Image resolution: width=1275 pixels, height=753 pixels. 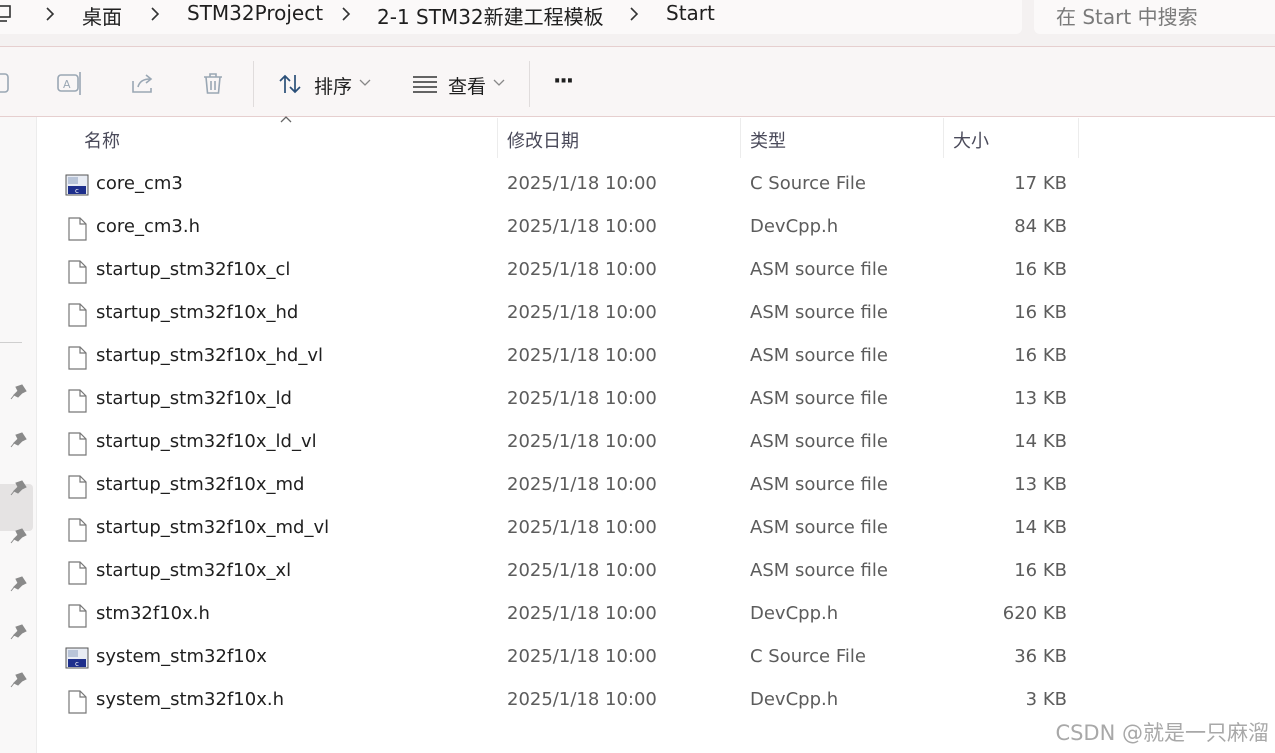 I want to click on column-header-type: 类型, so click(x=768, y=147).